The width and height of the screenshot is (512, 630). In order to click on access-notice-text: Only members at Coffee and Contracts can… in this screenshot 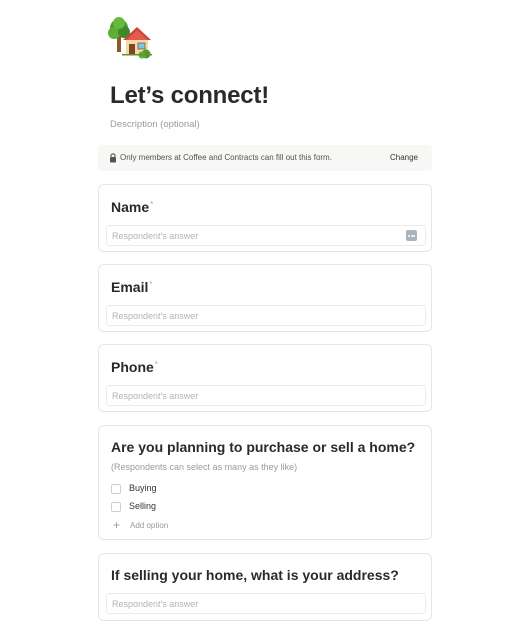, I will do `click(226, 157)`.